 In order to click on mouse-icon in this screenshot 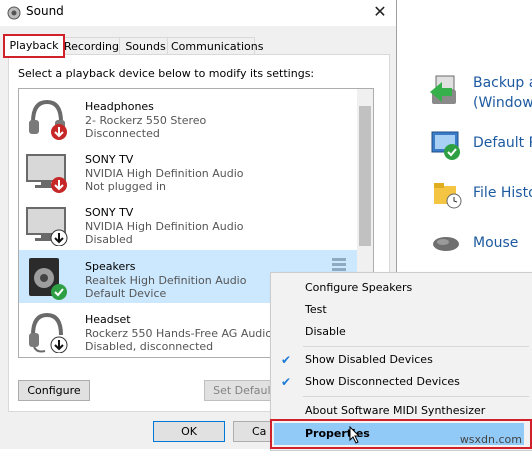, I will do `click(446, 244)`.